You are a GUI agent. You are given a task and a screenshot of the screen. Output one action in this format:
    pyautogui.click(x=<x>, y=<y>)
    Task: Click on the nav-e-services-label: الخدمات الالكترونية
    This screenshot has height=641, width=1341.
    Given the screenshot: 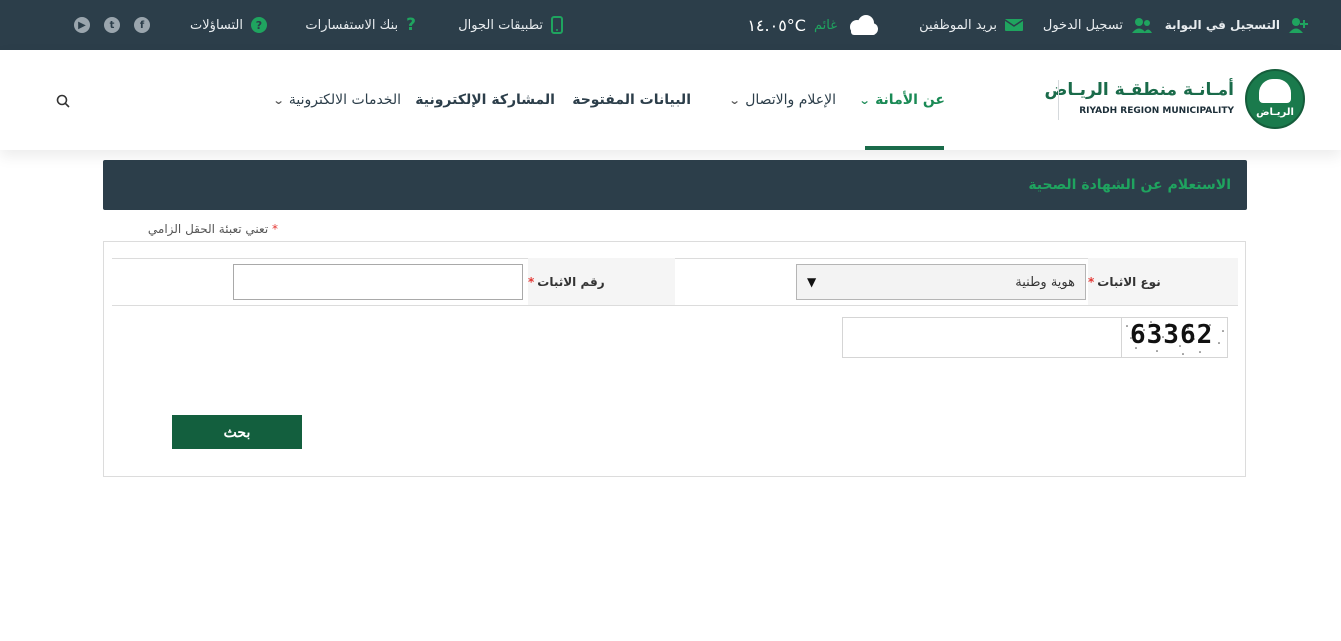 What is the action you would take?
    pyautogui.click(x=344, y=100)
    